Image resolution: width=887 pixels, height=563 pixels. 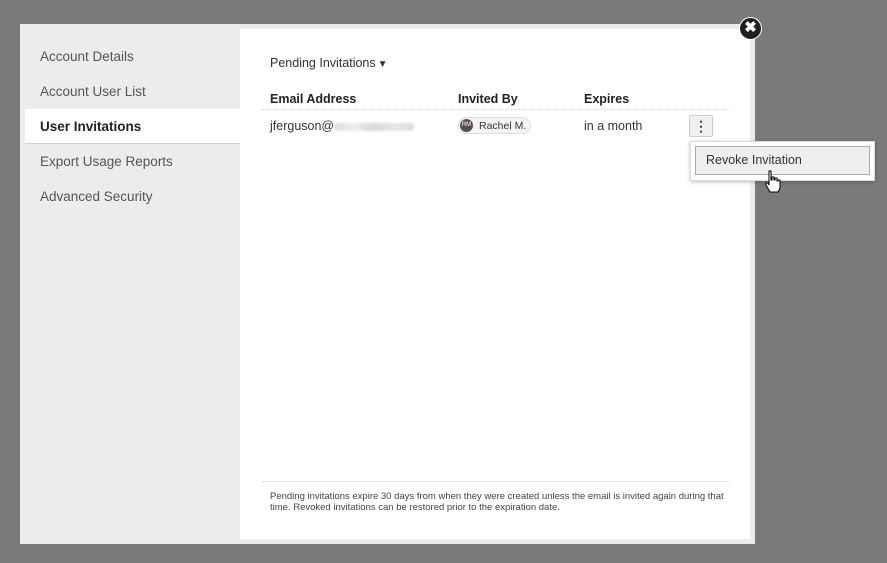 What do you see at coordinates (466, 125) in the screenshot?
I see `avatar: RM` at bounding box center [466, 125].